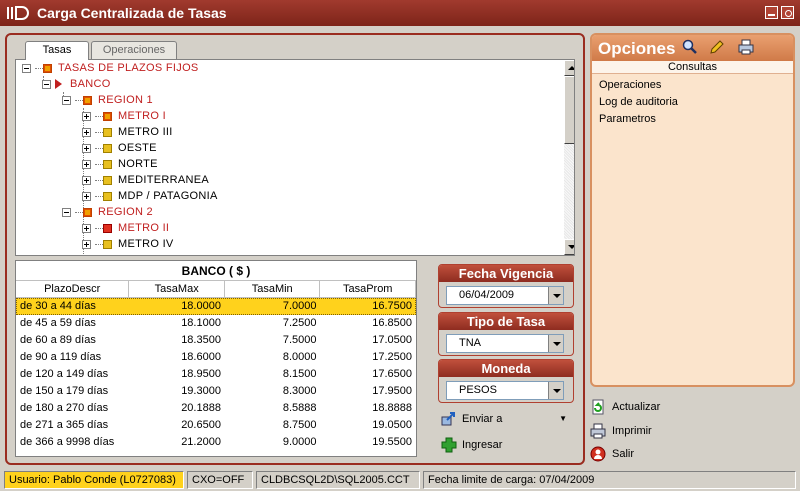 Image resolution: width=800 pixels, height=491 pixels. Describe the element at coordinates (569, 110) in the screenshot. I see `scroll-thumb` at that location.